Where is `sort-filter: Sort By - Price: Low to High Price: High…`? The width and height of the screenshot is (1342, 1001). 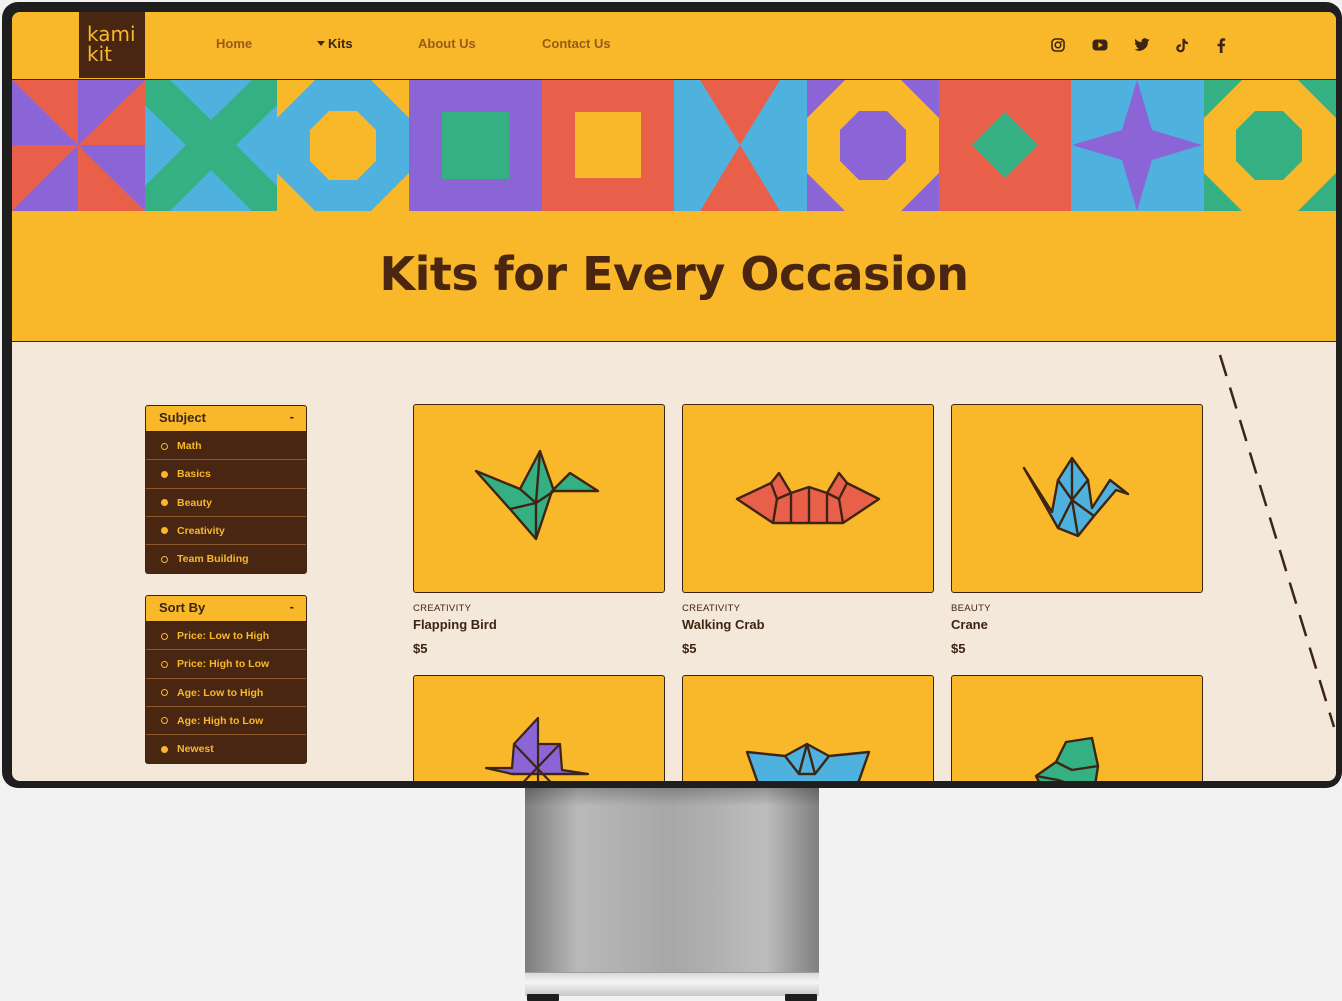
sort-filter: Sort By - Price: Low to High Price: High… is located at coordinates (226, 680).